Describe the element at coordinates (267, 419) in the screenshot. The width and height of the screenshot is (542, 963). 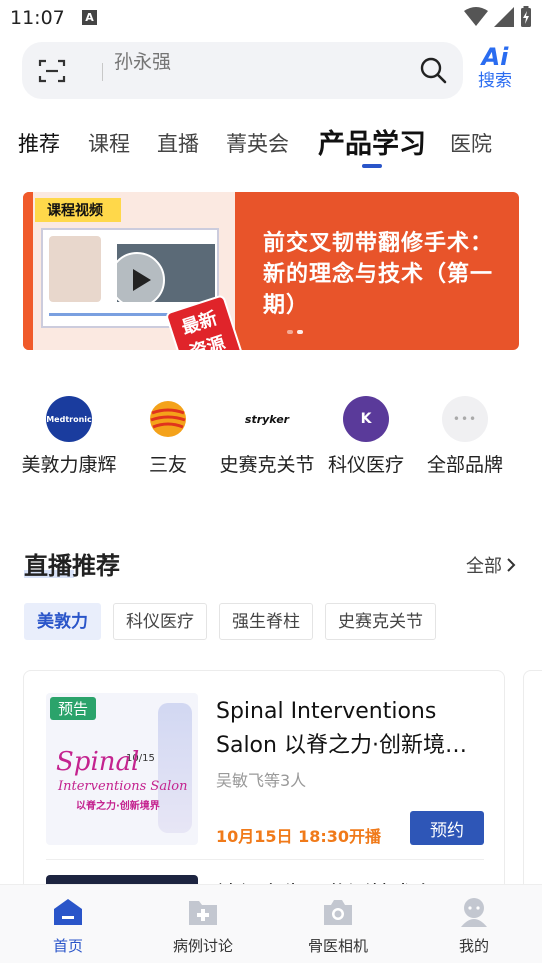
I see `stryker-logo: stryker` at that location.